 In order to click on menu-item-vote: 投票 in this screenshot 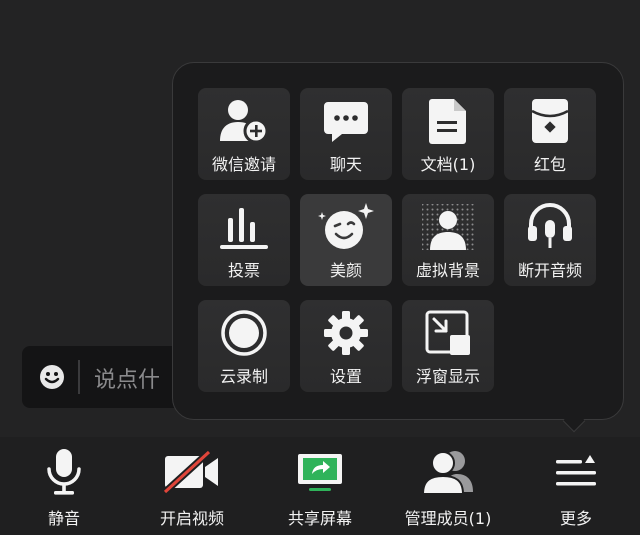, I will do `click(244, 240)`.